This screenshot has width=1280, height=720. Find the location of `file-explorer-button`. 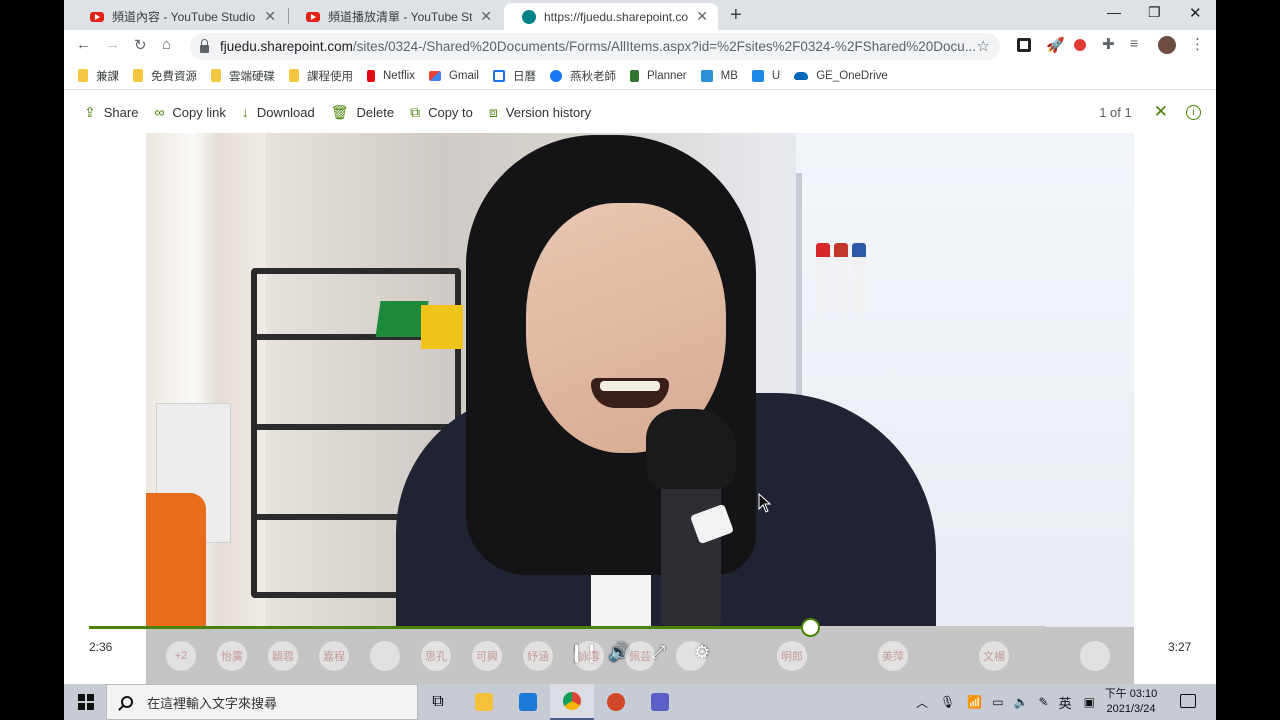

file-explorer-button is located at coordinates (484, 702).